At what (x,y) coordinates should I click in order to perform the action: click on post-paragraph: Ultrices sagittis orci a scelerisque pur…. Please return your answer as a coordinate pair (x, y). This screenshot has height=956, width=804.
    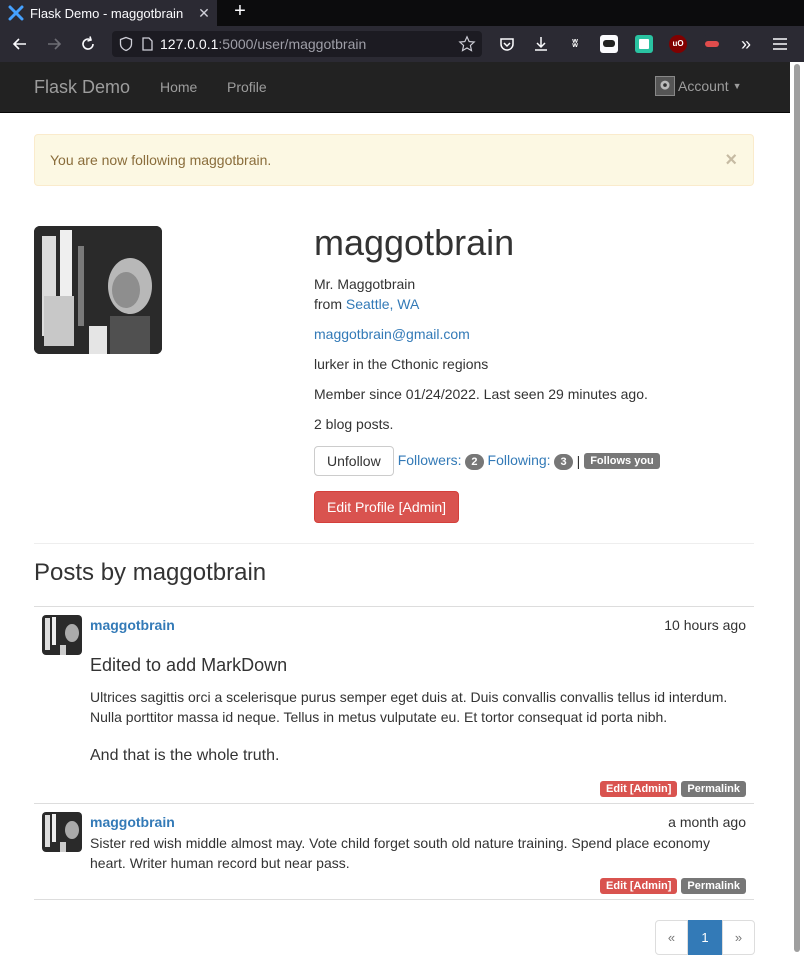
    Looking at the image, I should click on (409, 707).